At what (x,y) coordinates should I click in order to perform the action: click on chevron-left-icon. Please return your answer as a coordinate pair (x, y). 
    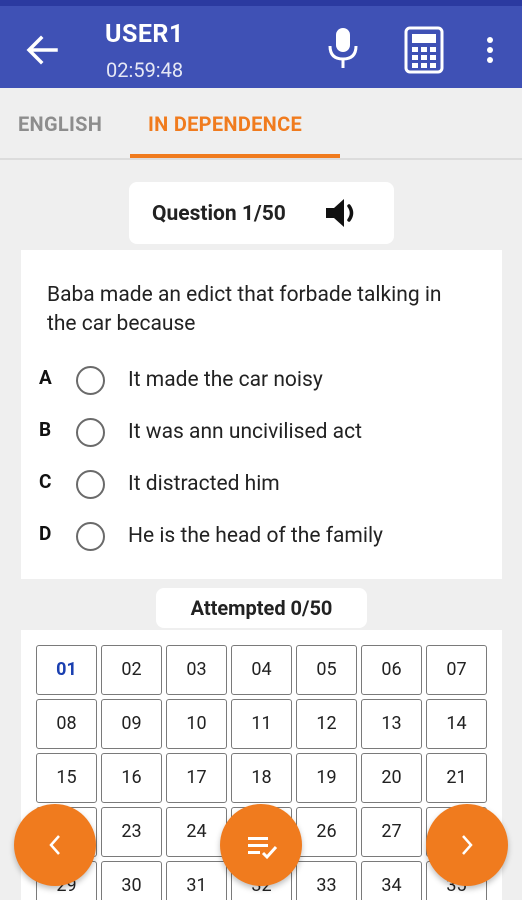
    Looking at the image, I should click on (54, 845).